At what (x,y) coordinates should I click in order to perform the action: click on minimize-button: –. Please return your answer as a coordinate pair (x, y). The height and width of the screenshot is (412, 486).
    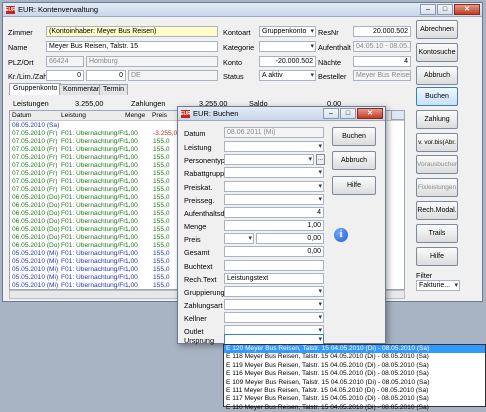
    Looking at the image, I should click on (428, 9).